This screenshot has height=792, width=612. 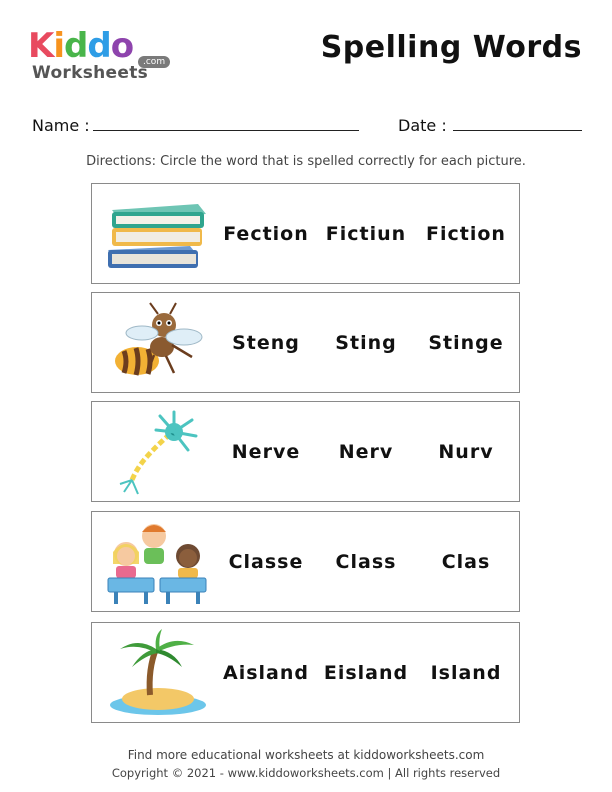 What do you see at coordinates (466, 233) in the screenshot?
I see `word-option: Fiction` at bounding box center [466, 233].